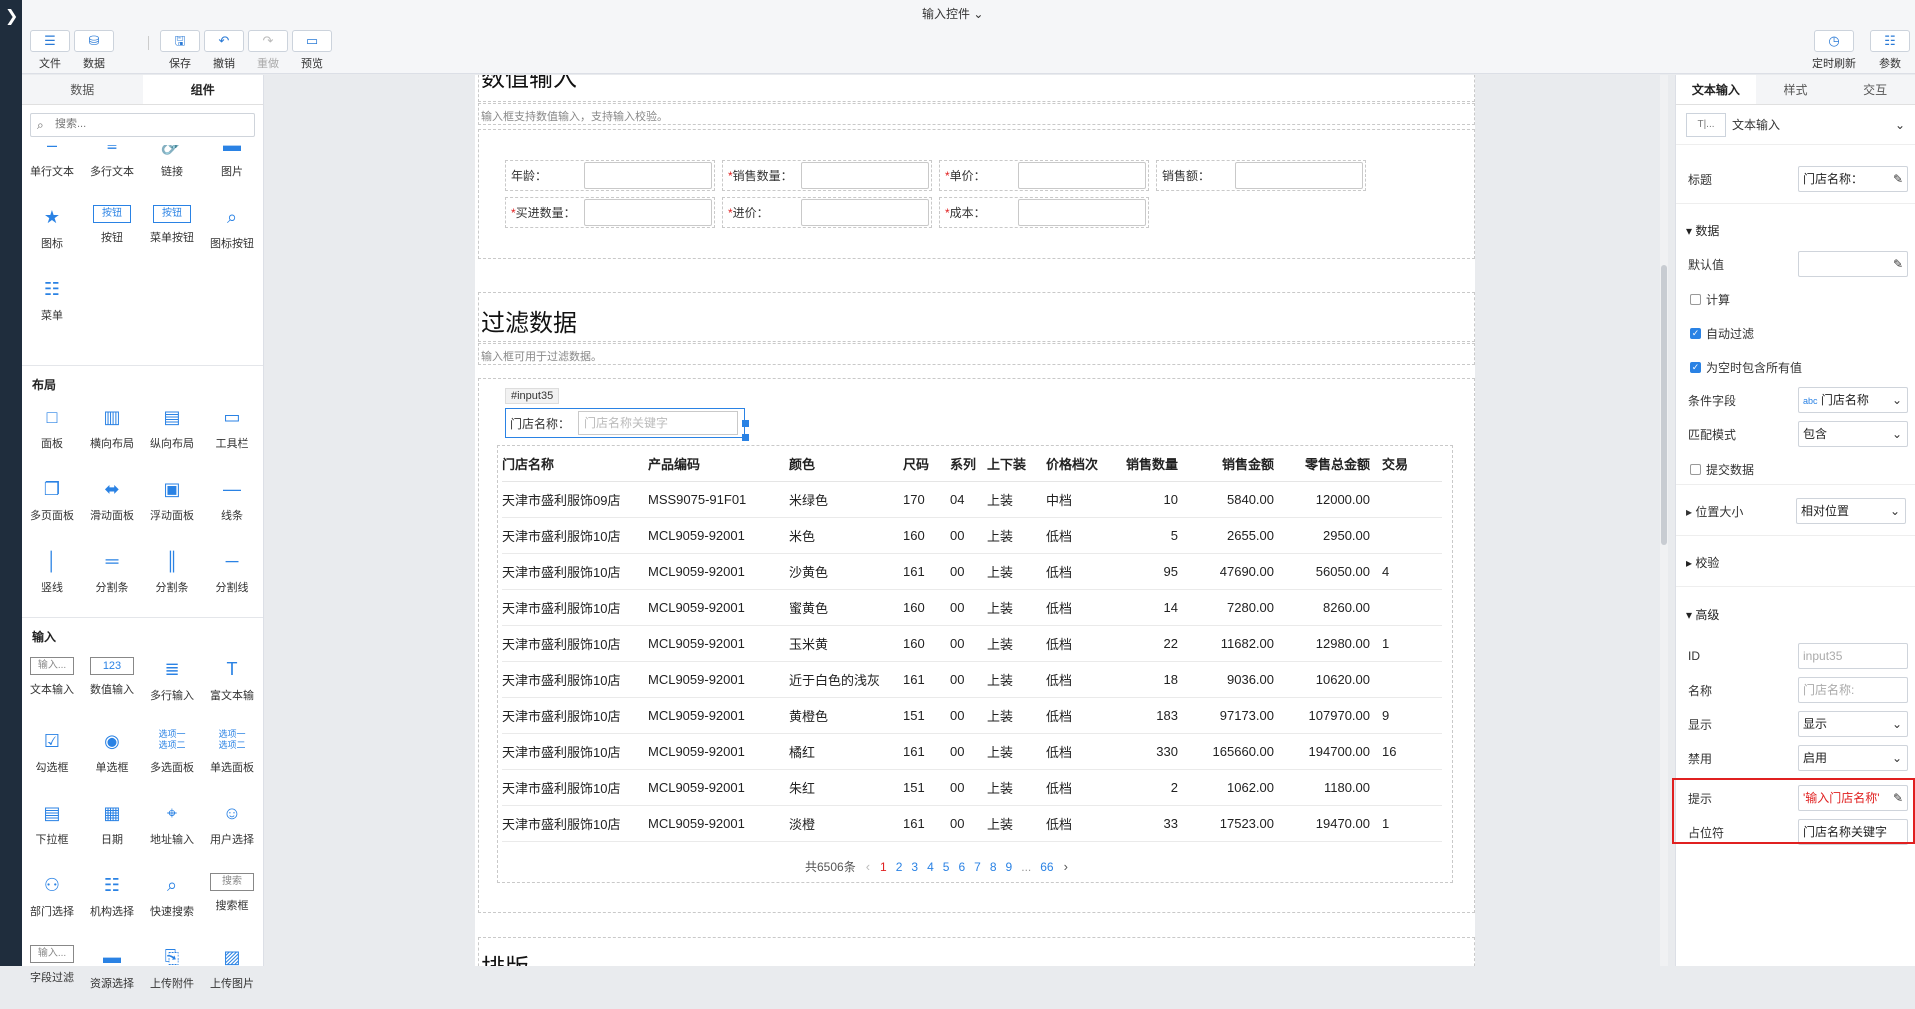  Describe the element at coordinates (1702, 562) in the screenshot. I see `validate-group-toggle: ▸ 校验` at that location.